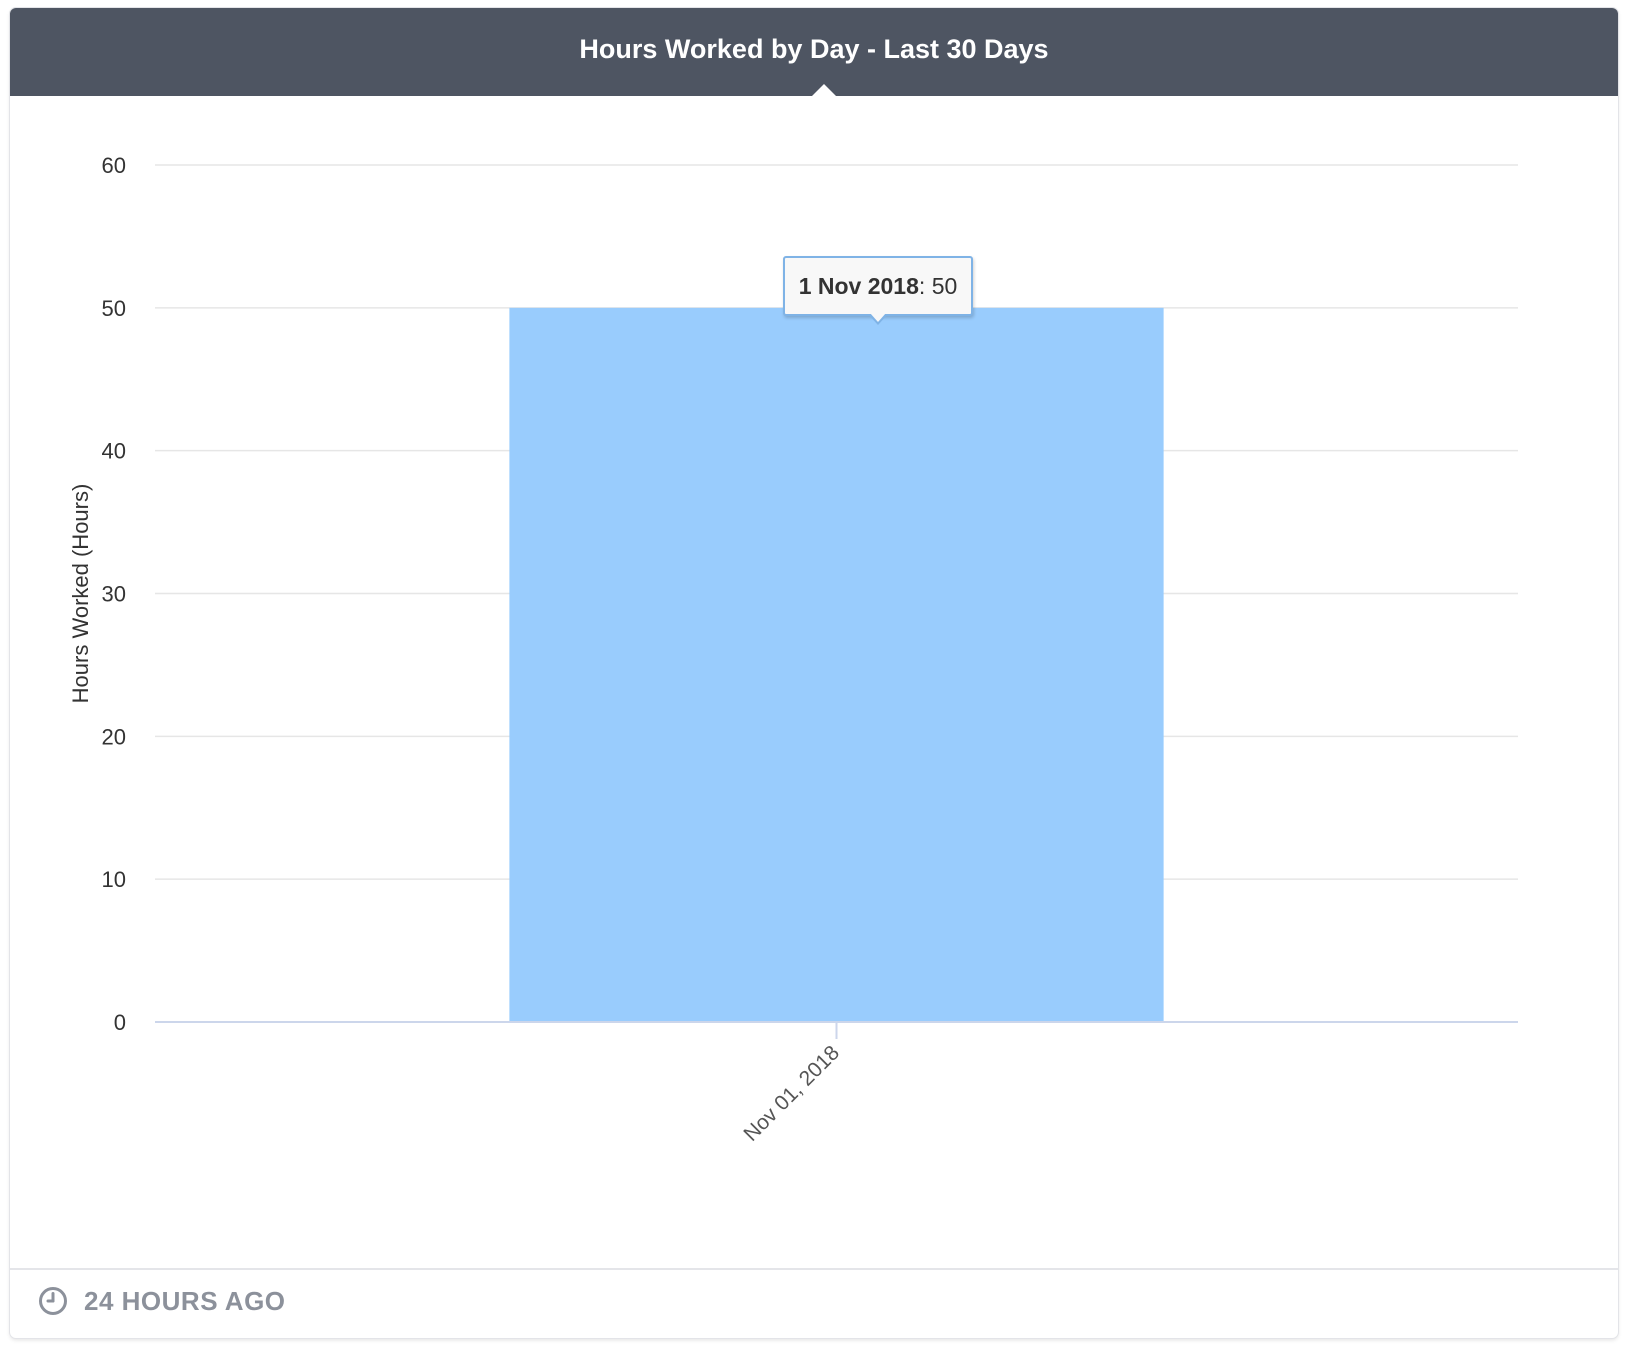 This screenshot has width=1628, height=1350. I want to click on y-axis-ticks: 0 10 20 30 40 50 60, so click(114, 594).